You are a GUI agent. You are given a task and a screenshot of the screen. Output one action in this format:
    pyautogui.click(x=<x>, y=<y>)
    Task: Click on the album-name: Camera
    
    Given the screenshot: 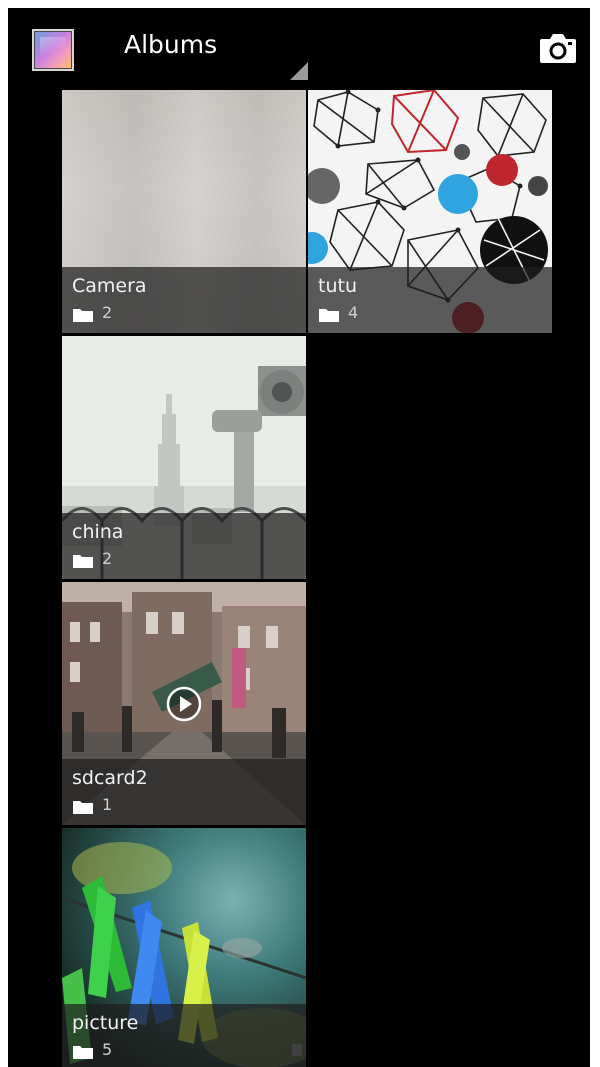 What is the action you would take?
    pyautogui.click(x=109, y=286)
    